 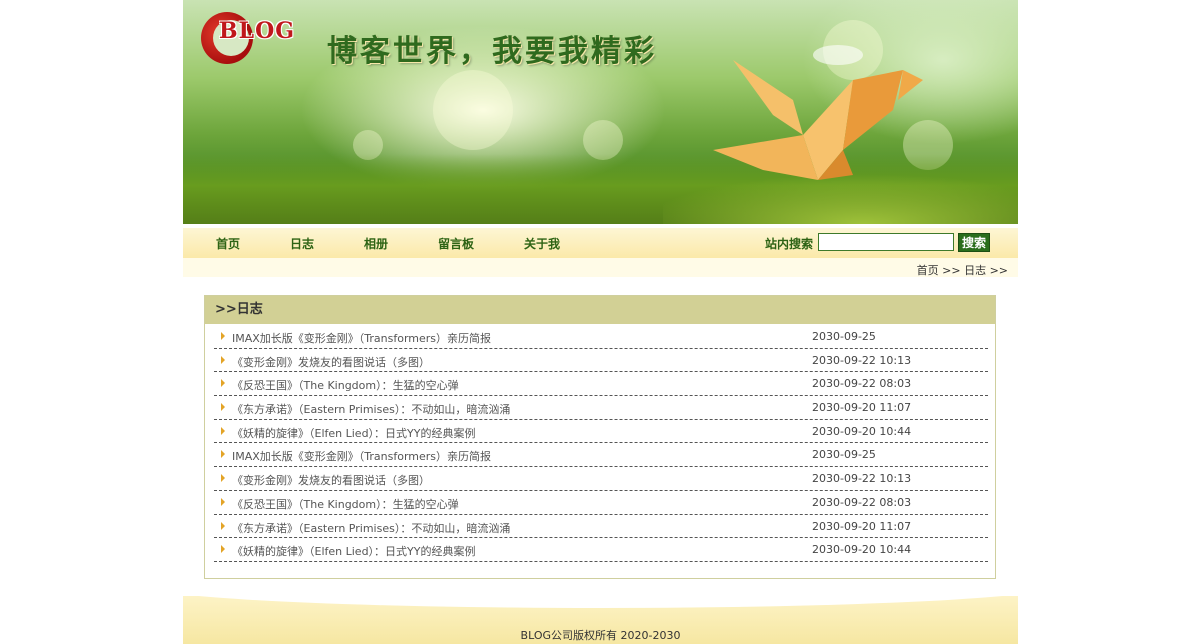 What do you see at coordinates (600, 310) in the screenshot?
I see `panel-title: >>日志` at bounding box center [600, 310].